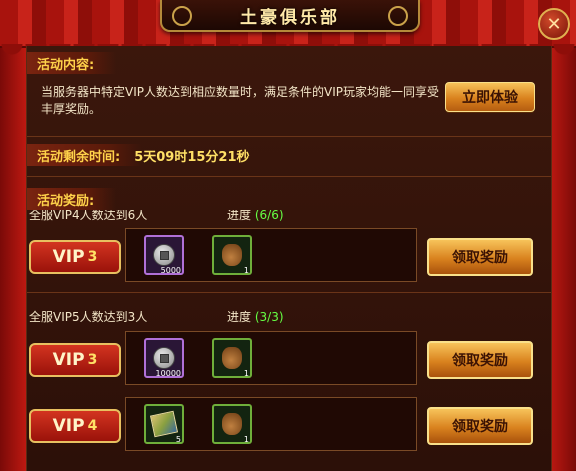 Image resolution: width=576 pixels, height=471 pixels. I want to click on reward-item: 5000, so click(164, 255).